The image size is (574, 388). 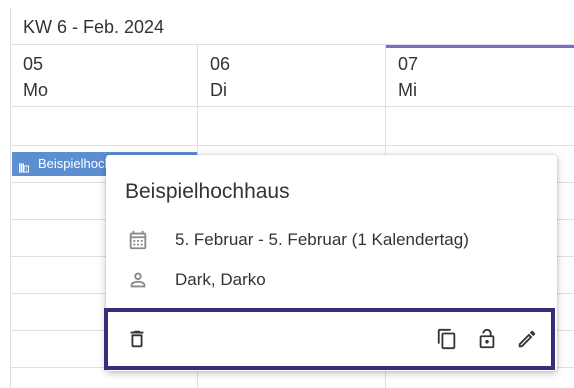 What do you see at coordinates (292, 145) in the screenshot?
I see `grid-line` at bounding box center [292, 145].